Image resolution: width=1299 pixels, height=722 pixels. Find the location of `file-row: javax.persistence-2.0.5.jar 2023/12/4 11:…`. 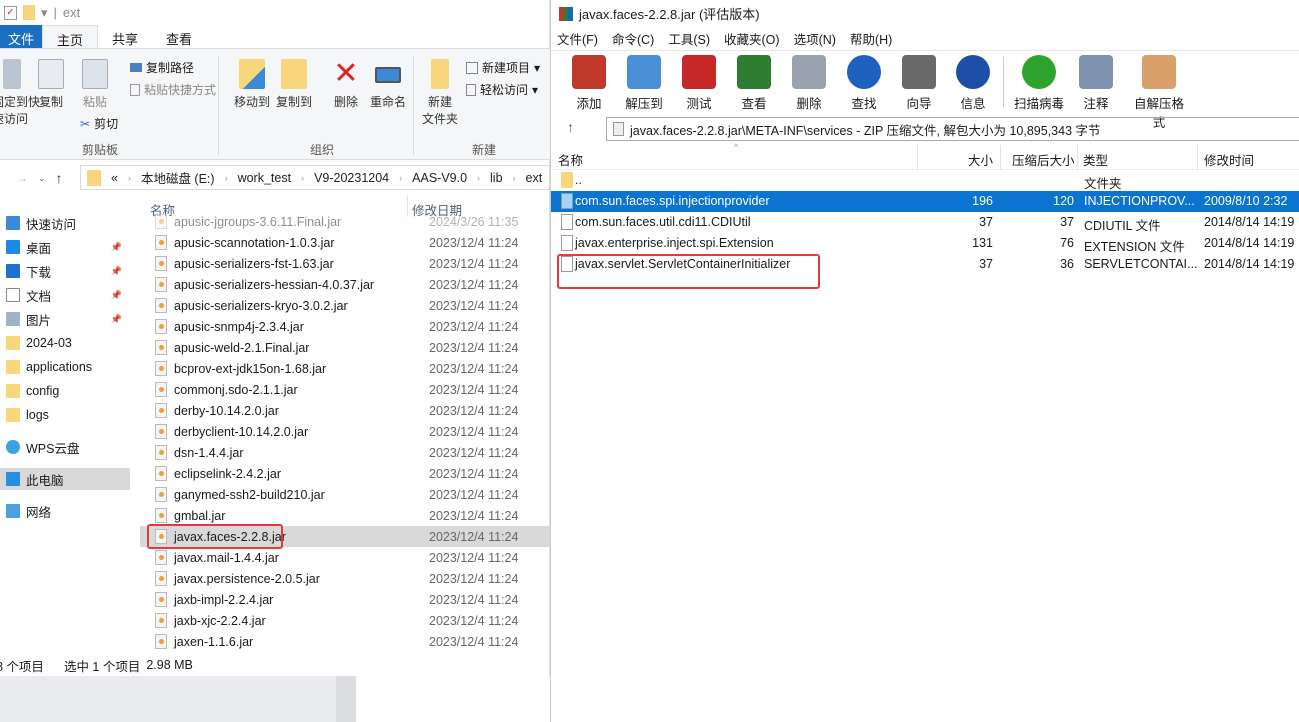

file-row: javax.persistence-2.0.5.jar 2023/12/4 11:… is located at coordinates (345, 578).